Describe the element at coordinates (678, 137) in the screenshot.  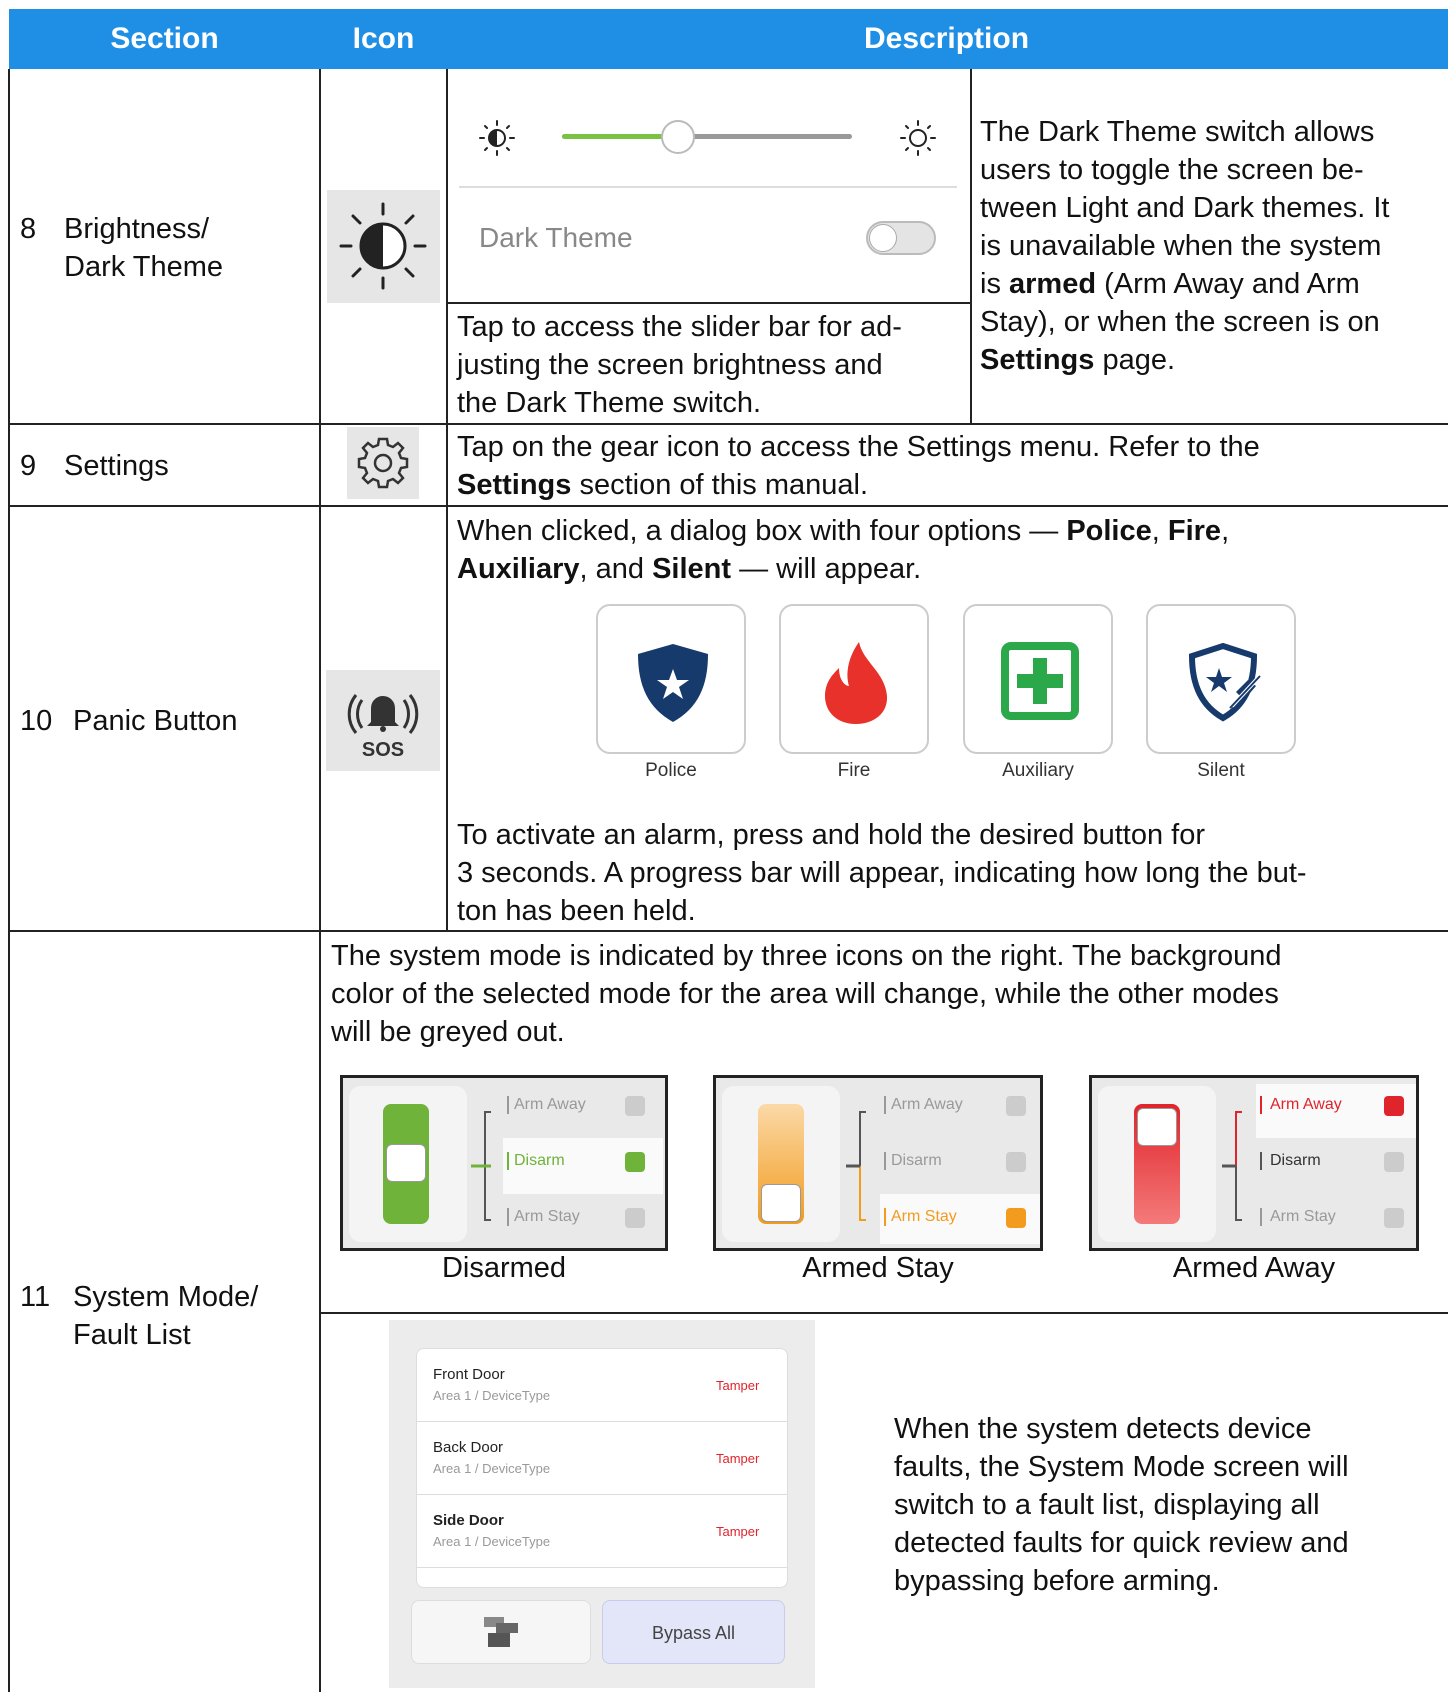
I see `slider-knob` at that location.